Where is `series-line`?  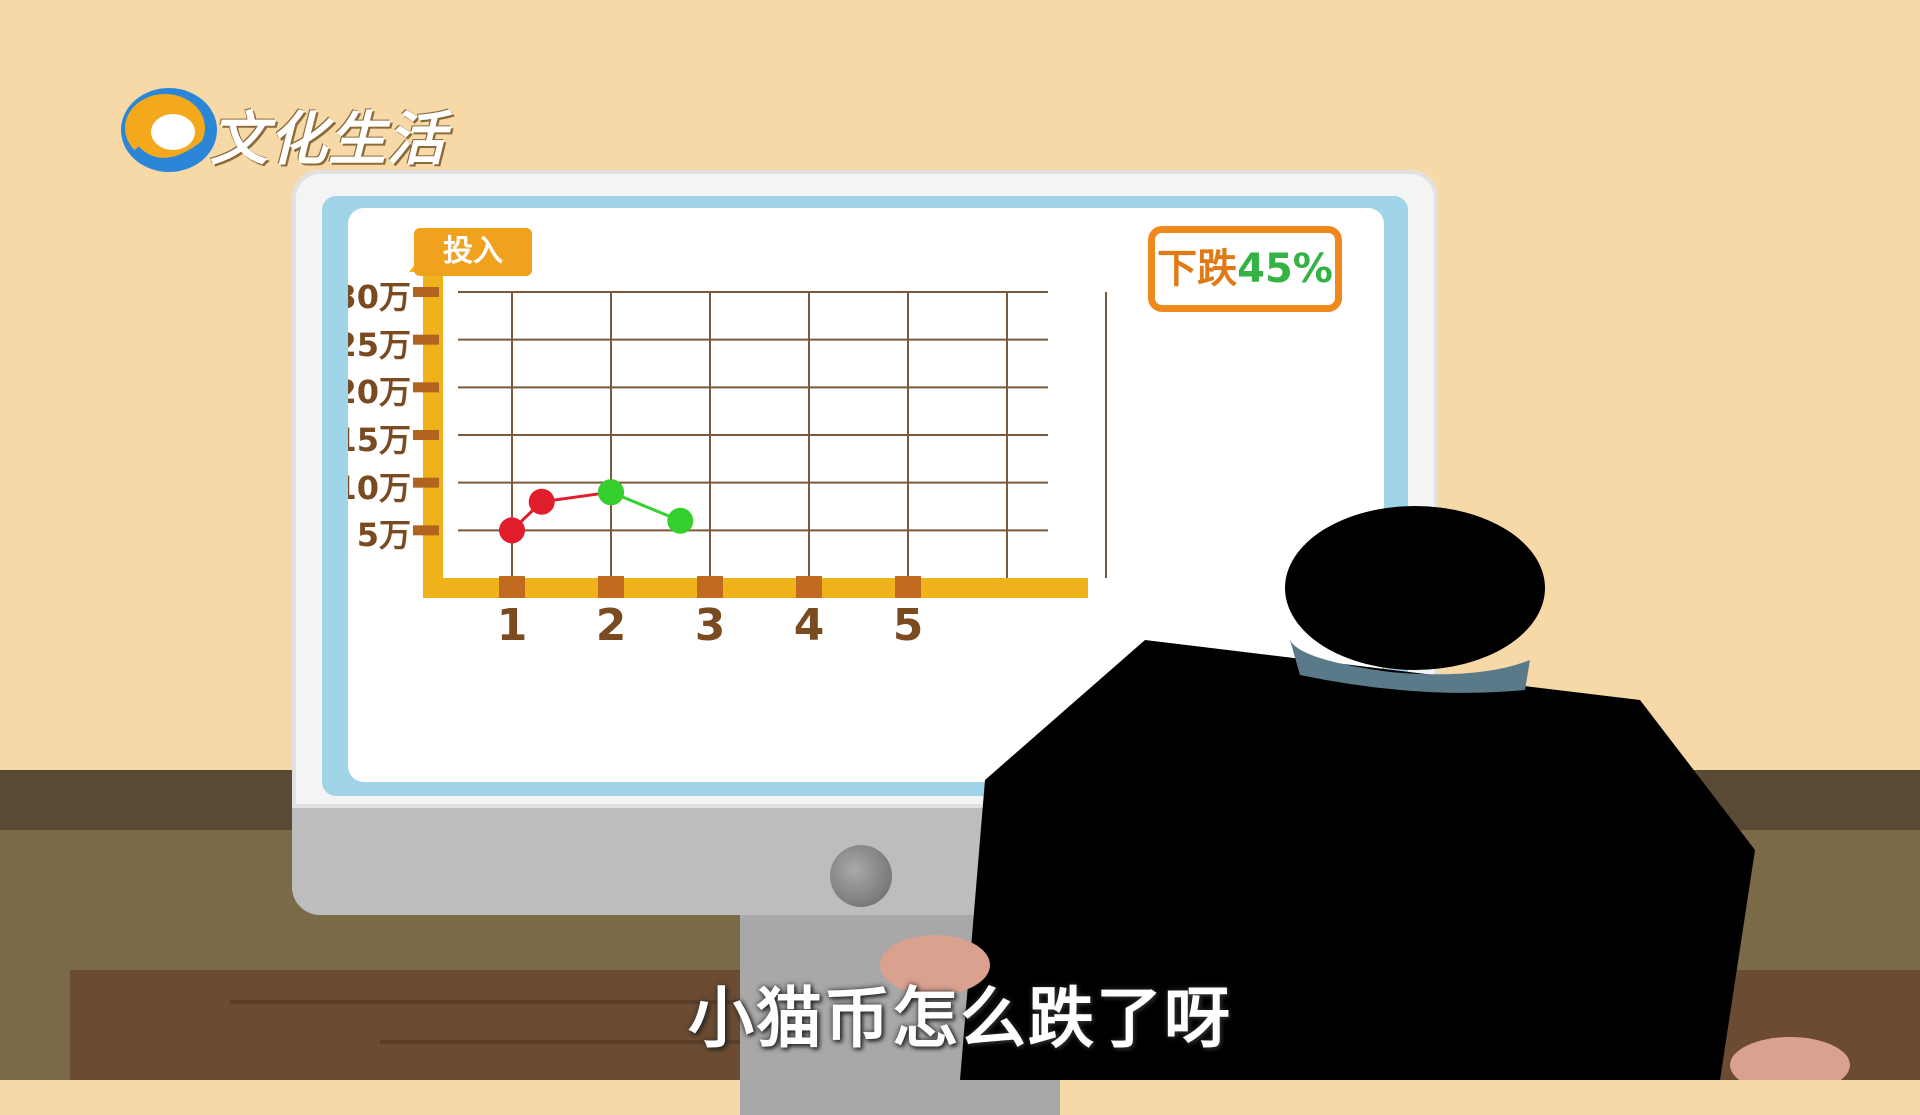 series-line is located at coordinates (561, 511).